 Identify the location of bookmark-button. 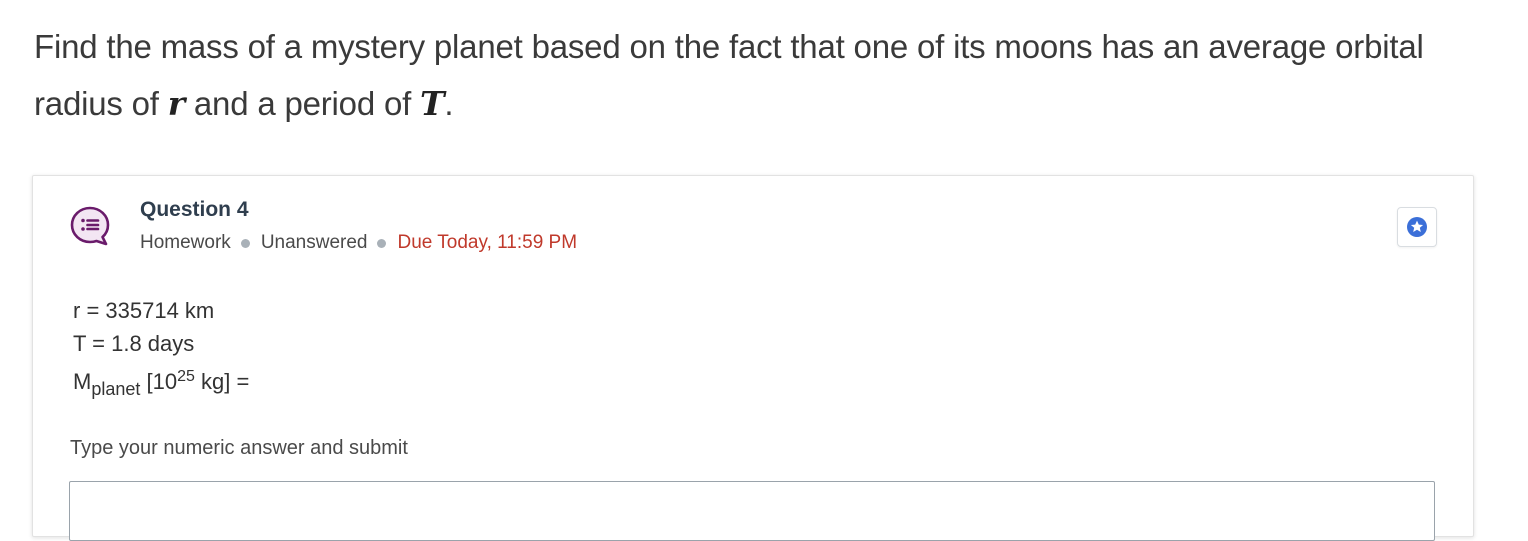
(1417, 227).